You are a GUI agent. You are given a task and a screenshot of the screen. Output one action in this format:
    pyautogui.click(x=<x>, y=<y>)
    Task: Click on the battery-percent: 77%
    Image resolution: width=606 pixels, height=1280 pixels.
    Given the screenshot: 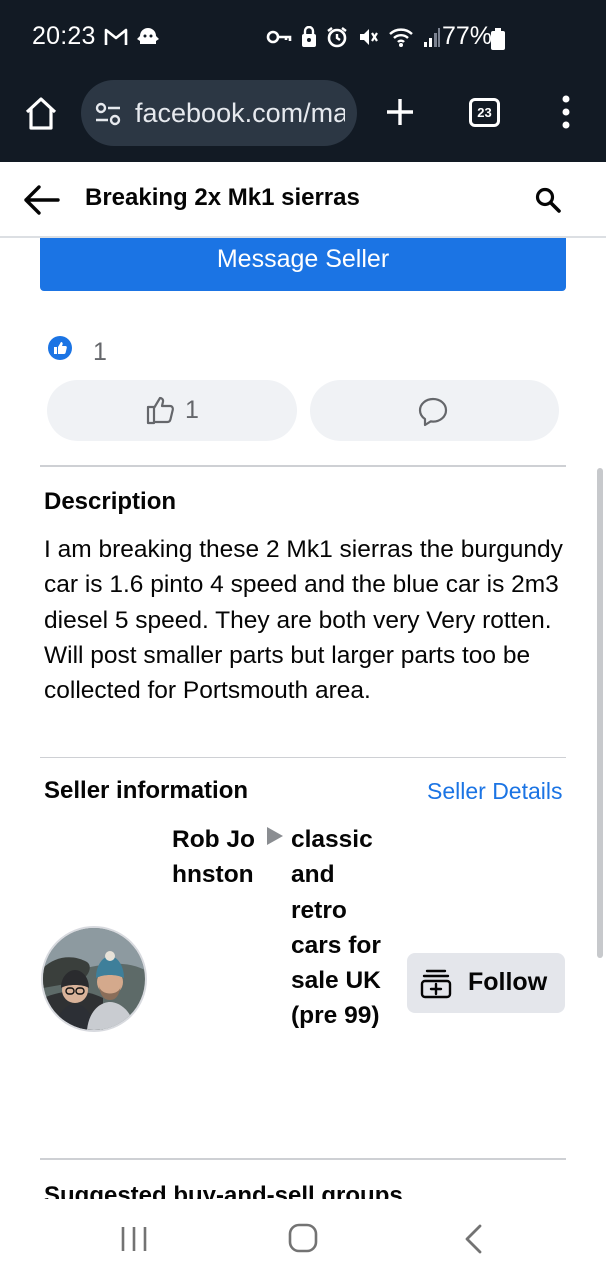 What is the action you would take?
    pyautogui.click(x=467, y=36)
    